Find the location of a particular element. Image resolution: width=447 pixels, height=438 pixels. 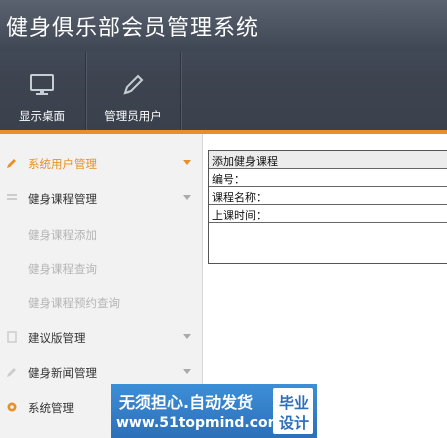

form-title: 添加健身课程 is located at coordinates (245, 161).